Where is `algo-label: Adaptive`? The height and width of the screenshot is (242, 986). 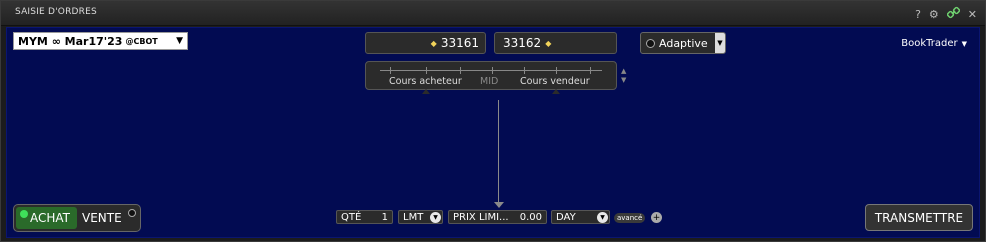
algo-label: Adaptive is located at coordinates (683, 43).